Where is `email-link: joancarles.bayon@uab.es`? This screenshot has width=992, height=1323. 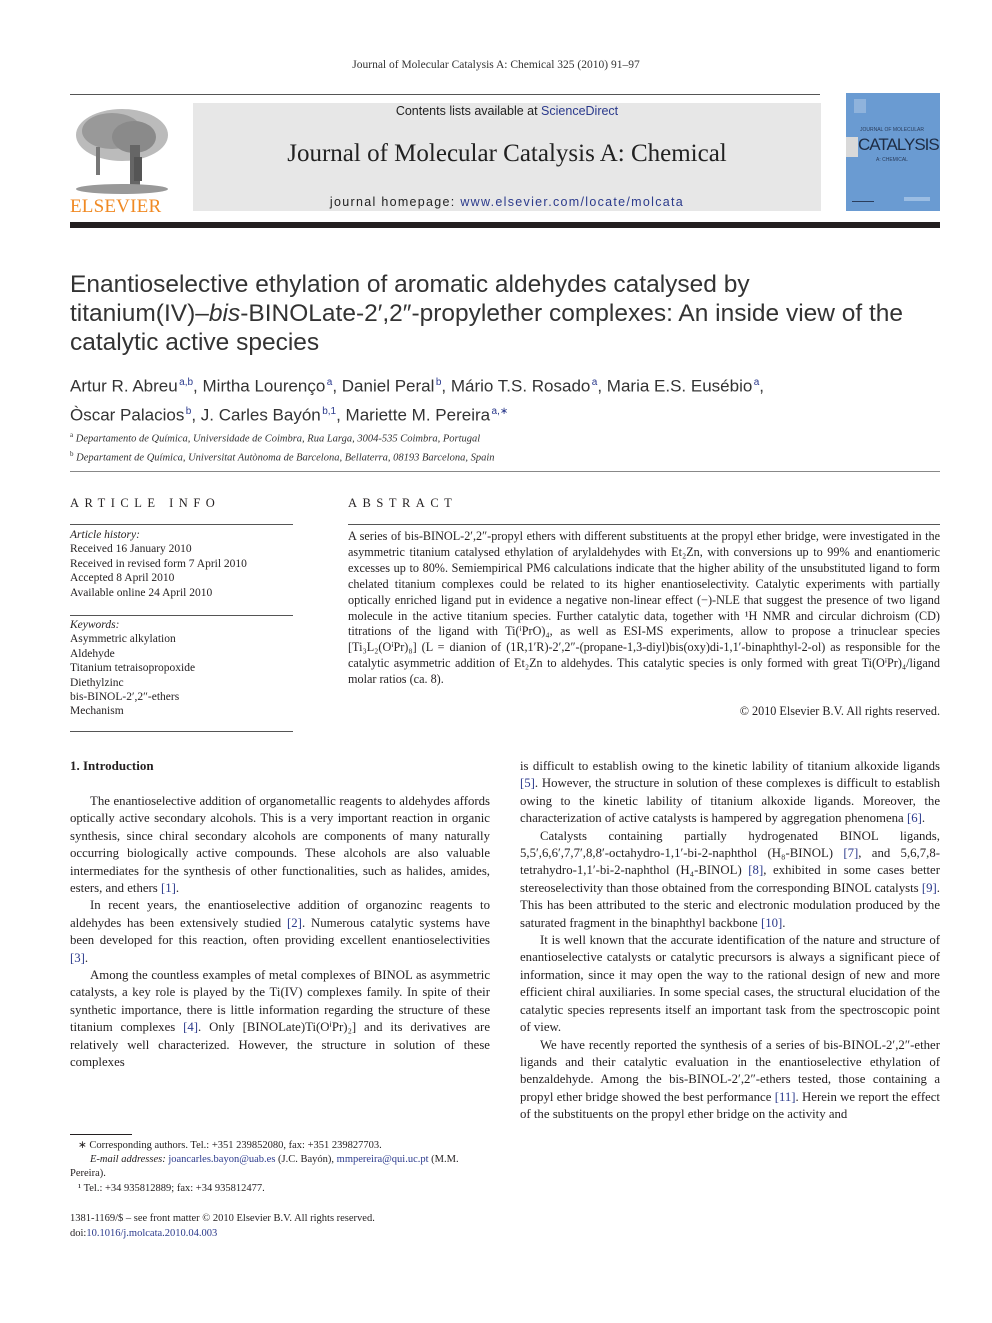
email-link: joancarles.bayon@uab.es is located at coordinates (221, 1159).